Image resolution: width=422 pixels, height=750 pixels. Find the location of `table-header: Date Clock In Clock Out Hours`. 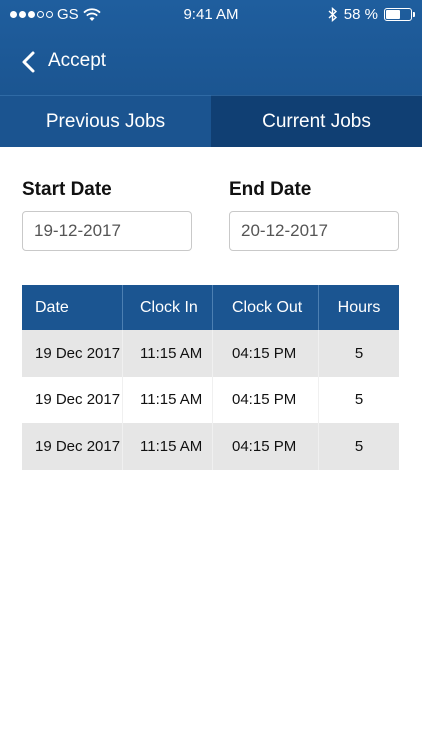

table-header: Date Clock In Clock Out Hours is located at coordinates (210, 307).